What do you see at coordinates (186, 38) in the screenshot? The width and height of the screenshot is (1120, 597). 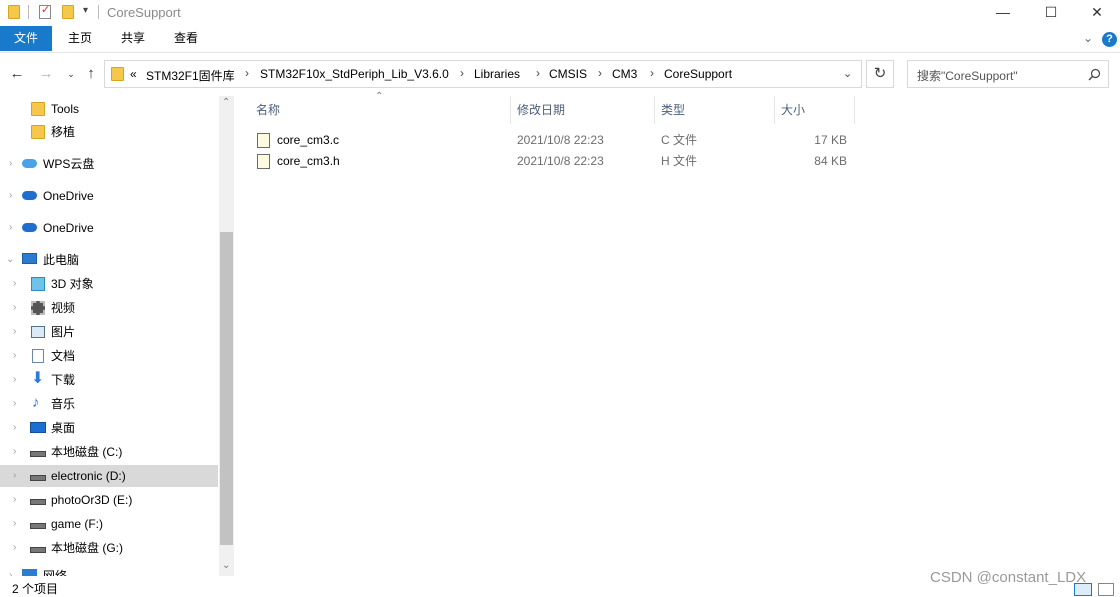 I see `tab-view: 查看` at bounding box center [186, 38].